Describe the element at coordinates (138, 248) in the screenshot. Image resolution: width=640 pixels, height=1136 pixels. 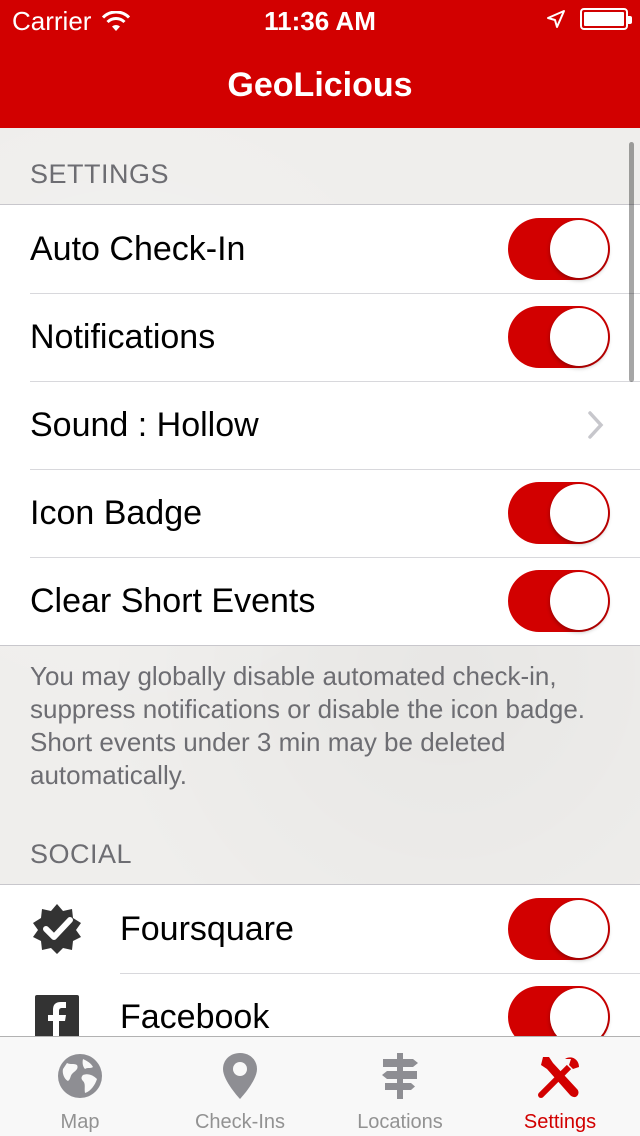
I see `row-label: Auto Check-In` at that location.